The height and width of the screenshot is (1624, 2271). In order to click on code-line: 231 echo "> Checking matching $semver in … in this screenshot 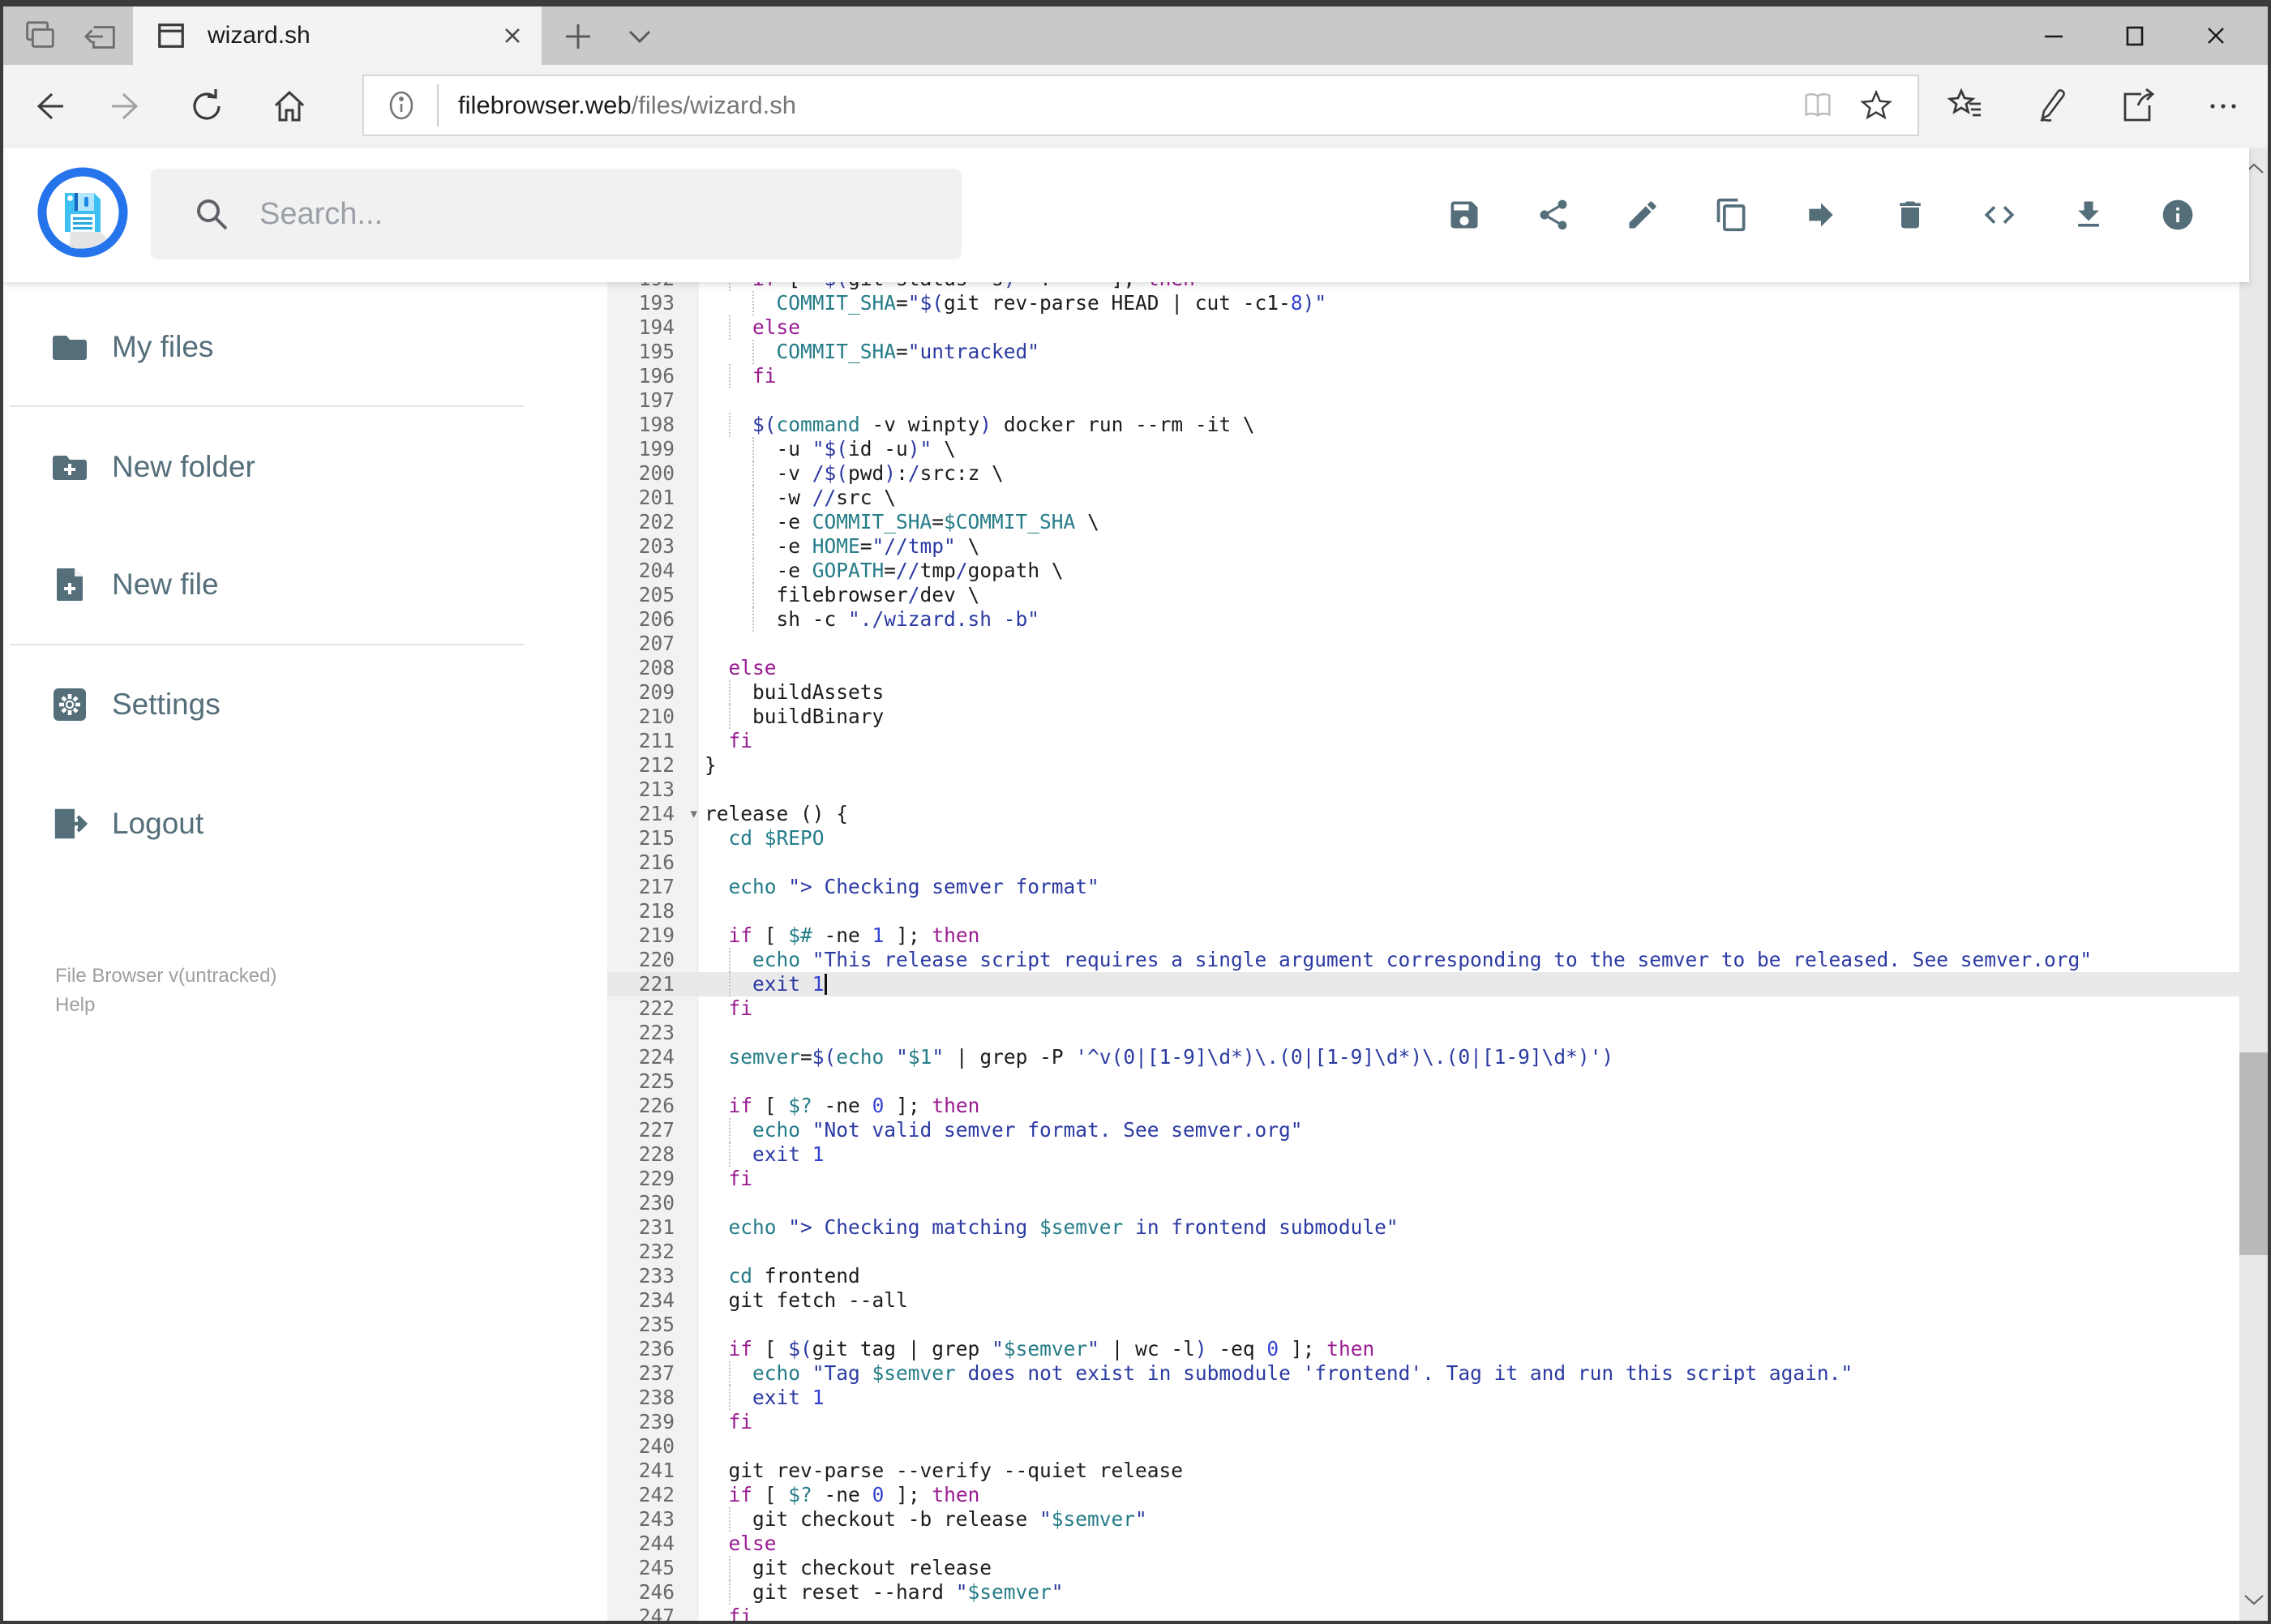, I will do `click(1423, 1227)`.